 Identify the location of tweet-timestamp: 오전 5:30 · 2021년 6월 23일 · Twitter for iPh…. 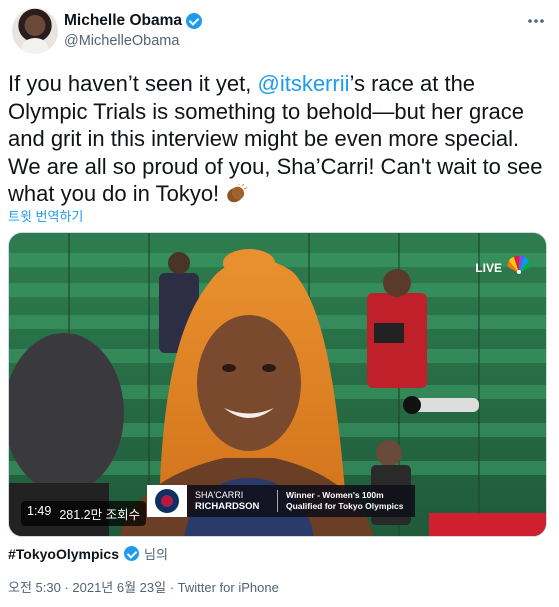
(143, 586).